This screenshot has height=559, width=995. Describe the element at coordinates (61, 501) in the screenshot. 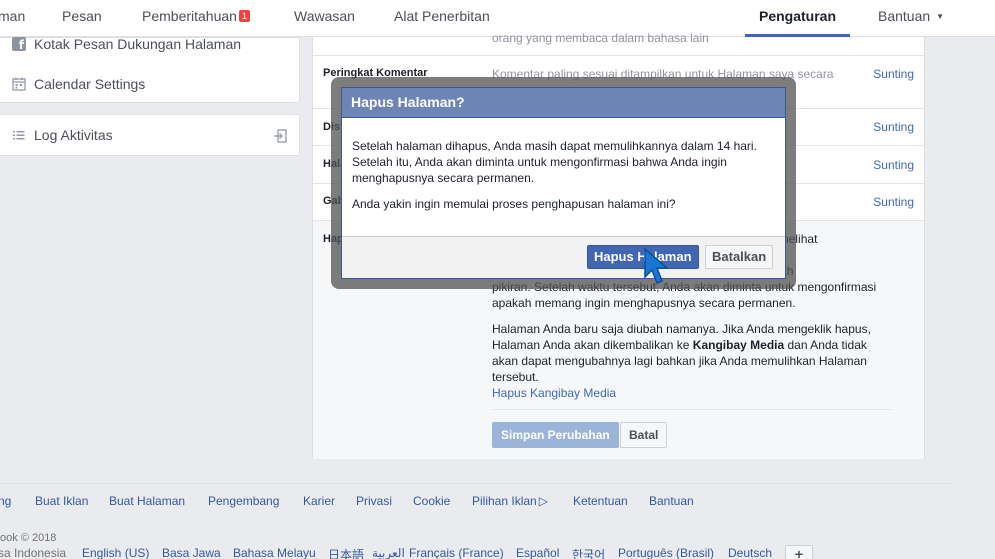

I see `footer-link: Buat Iklan` at that location.